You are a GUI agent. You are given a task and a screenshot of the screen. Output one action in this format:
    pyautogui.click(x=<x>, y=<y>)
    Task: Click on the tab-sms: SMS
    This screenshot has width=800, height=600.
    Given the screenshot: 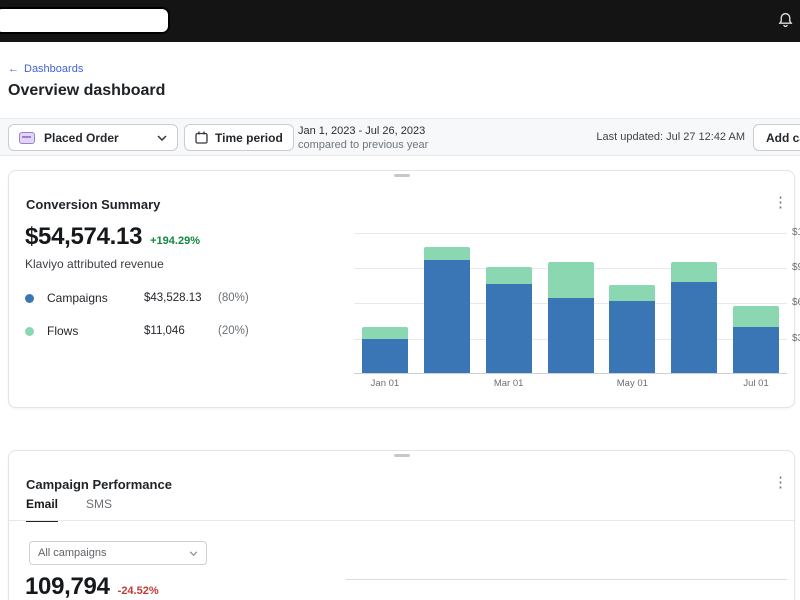 What is the action you would take?
    pyautogui.click(x=99, y=509)
    